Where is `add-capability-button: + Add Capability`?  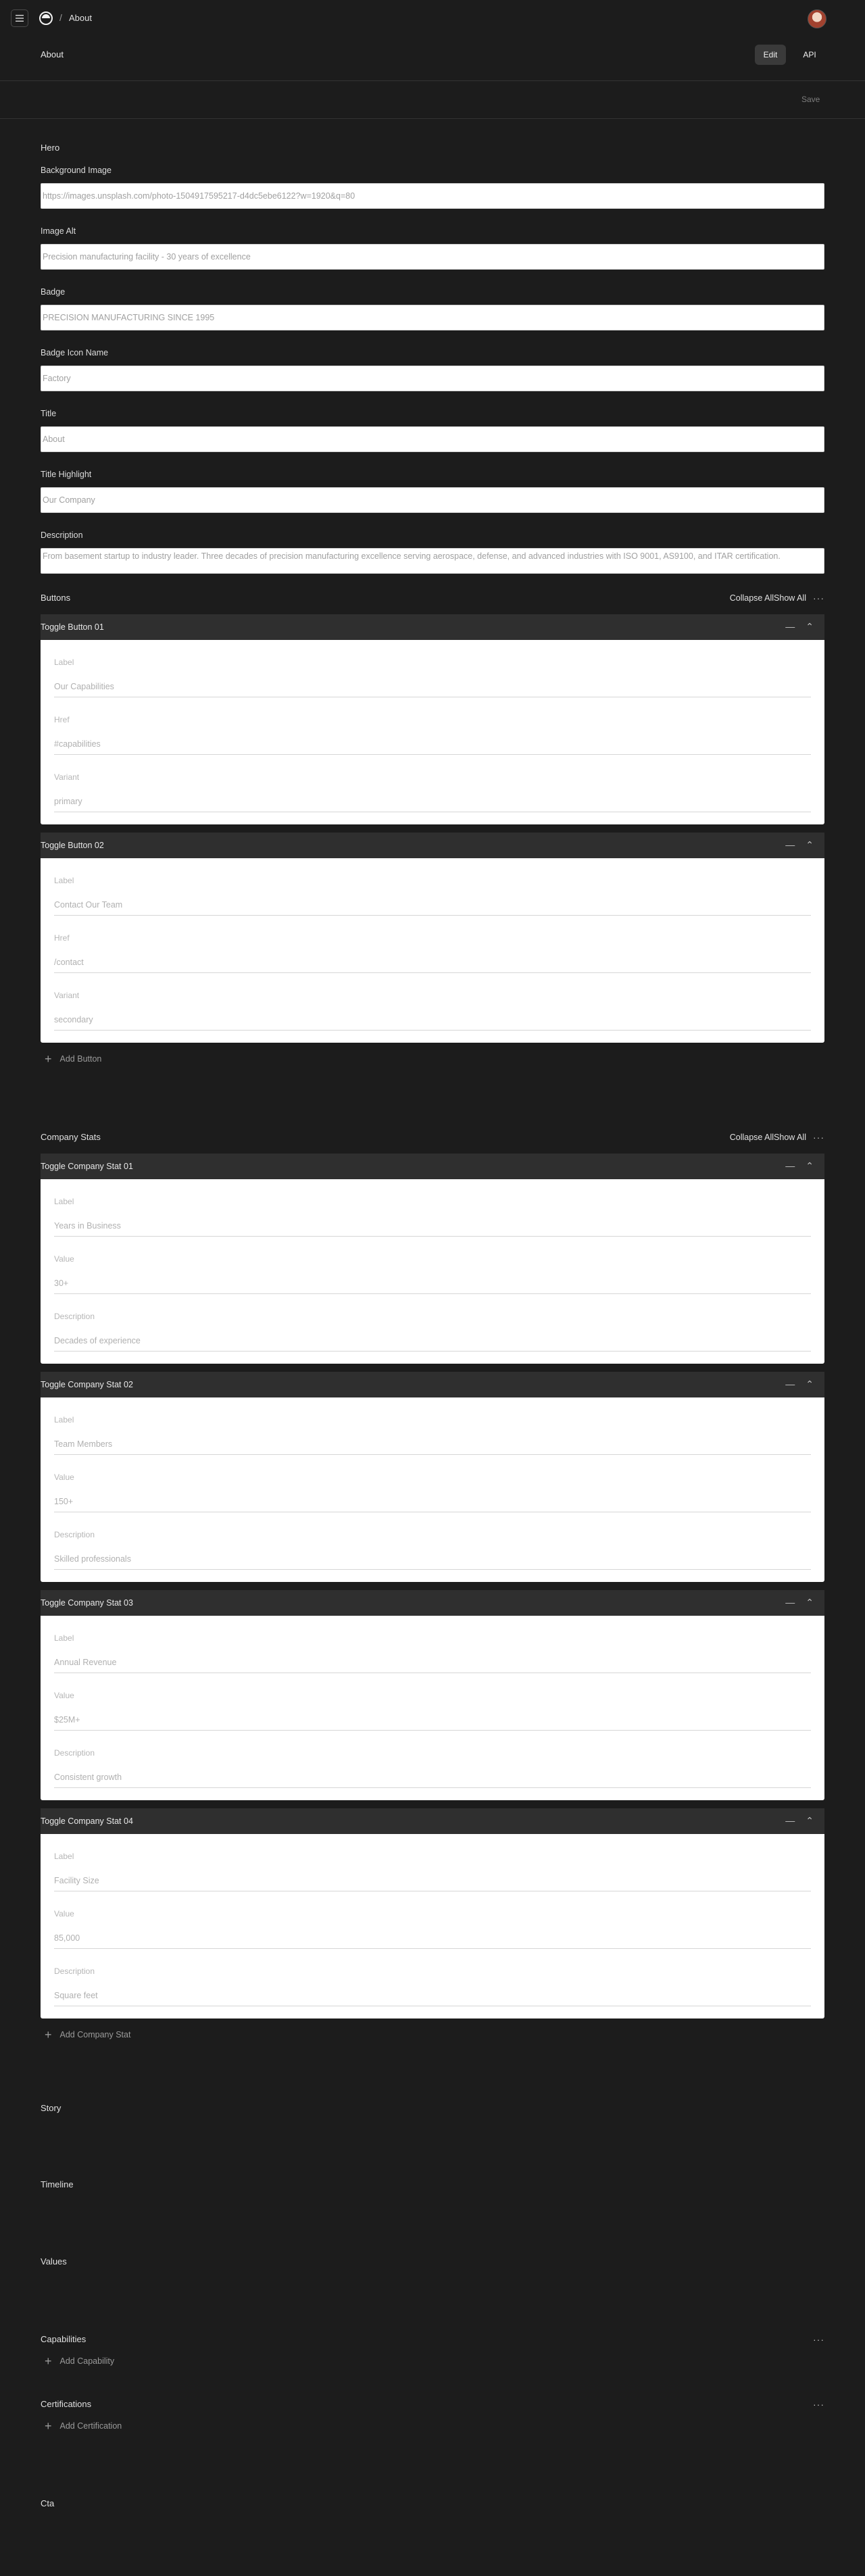 add-capability-button: + Add Capability is located at coordinates (432, 2361).